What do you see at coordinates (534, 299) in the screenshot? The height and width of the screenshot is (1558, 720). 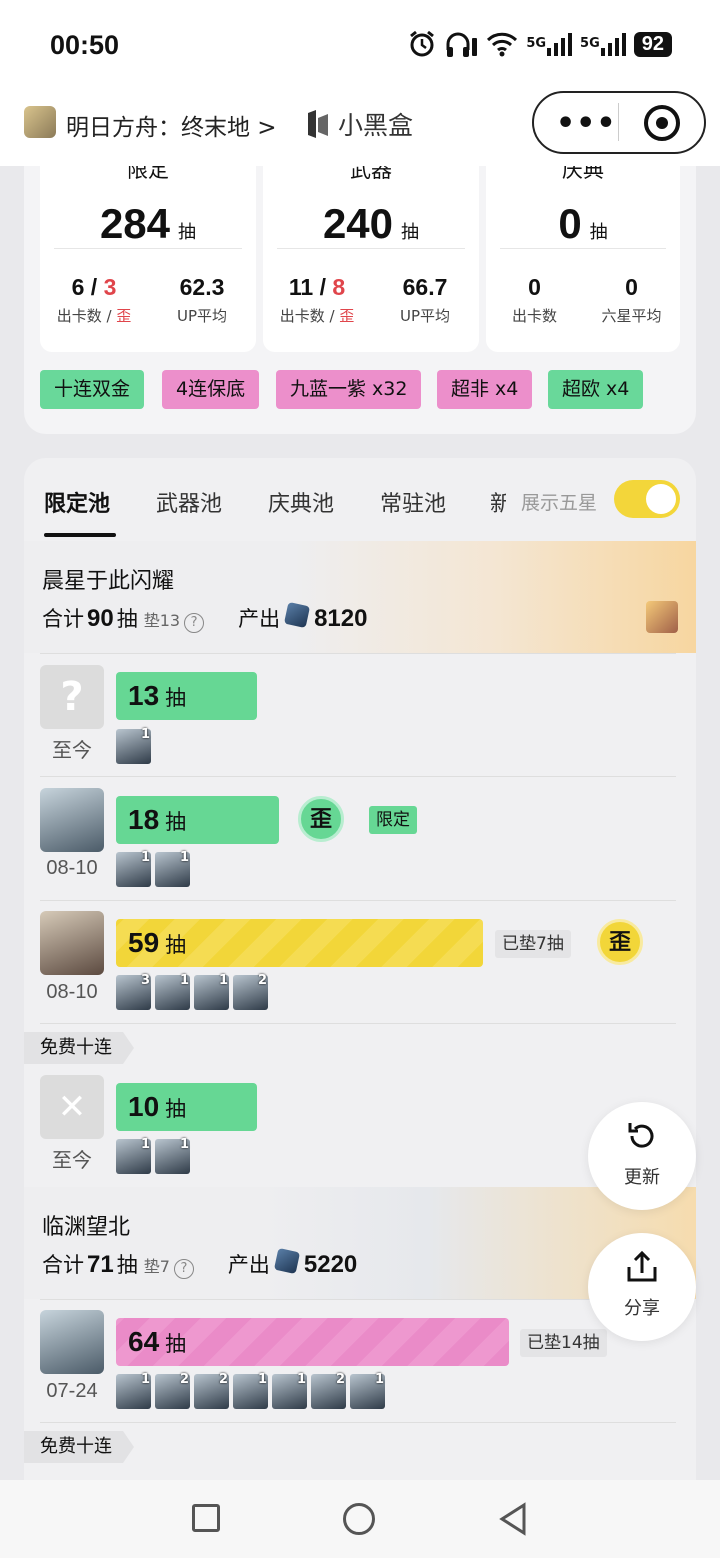 I see `summary-cards-count: 0 出卡数` at bounding box center [534, 299].